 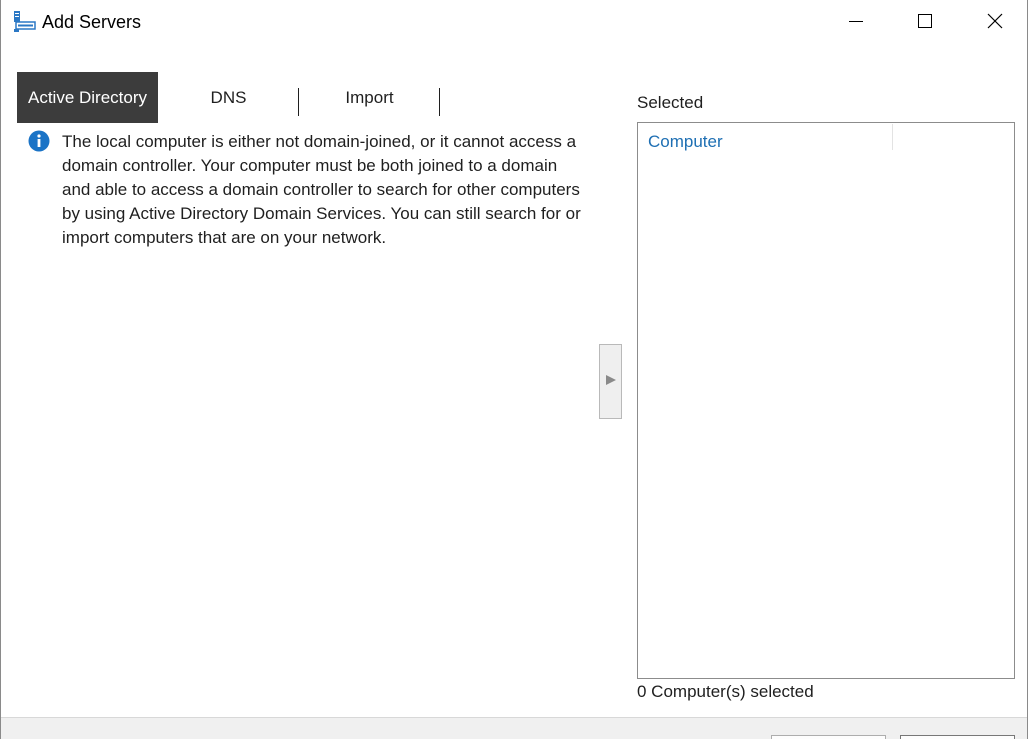 What do you see at coordinates (725, 691) in the screenshot?
I see `selected-count: 0 Computer(s) selected` at bounding box center [725, 691].